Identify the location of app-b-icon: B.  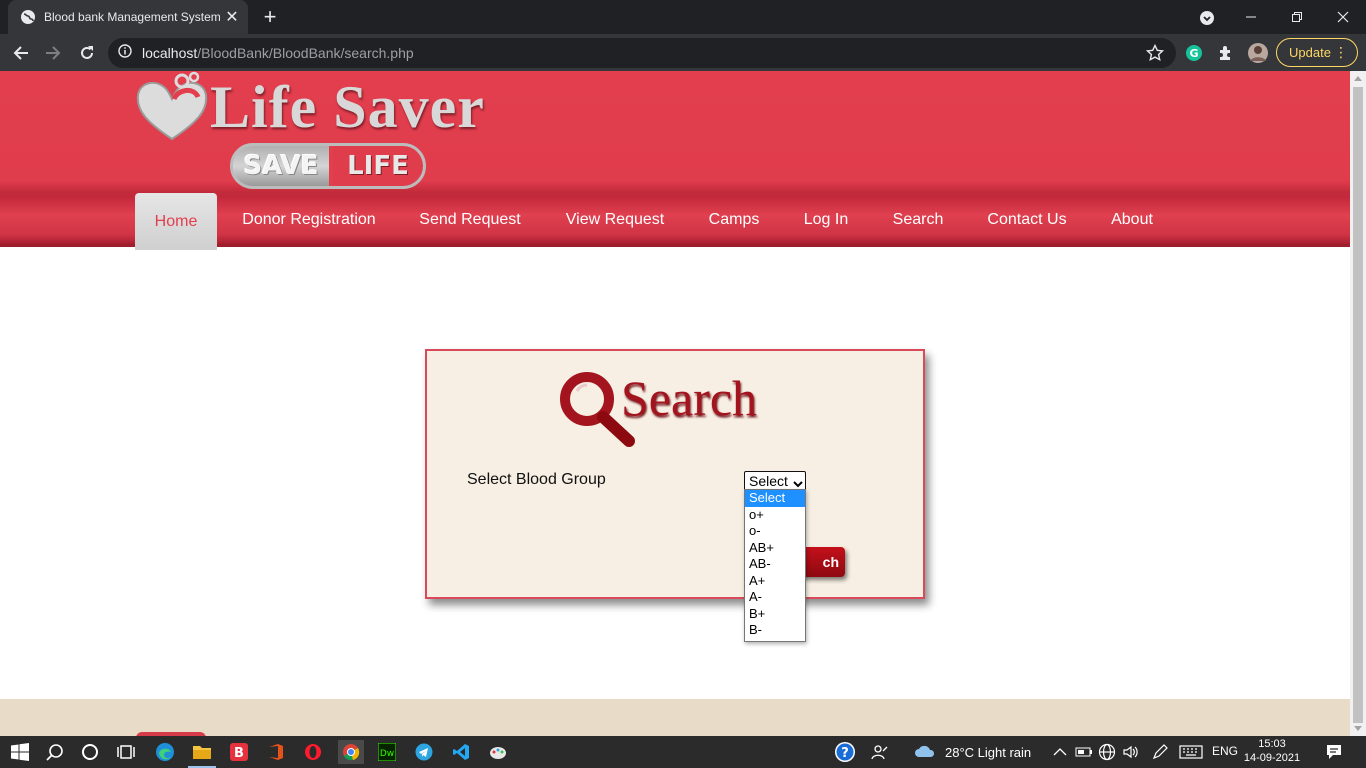
(239, 752).